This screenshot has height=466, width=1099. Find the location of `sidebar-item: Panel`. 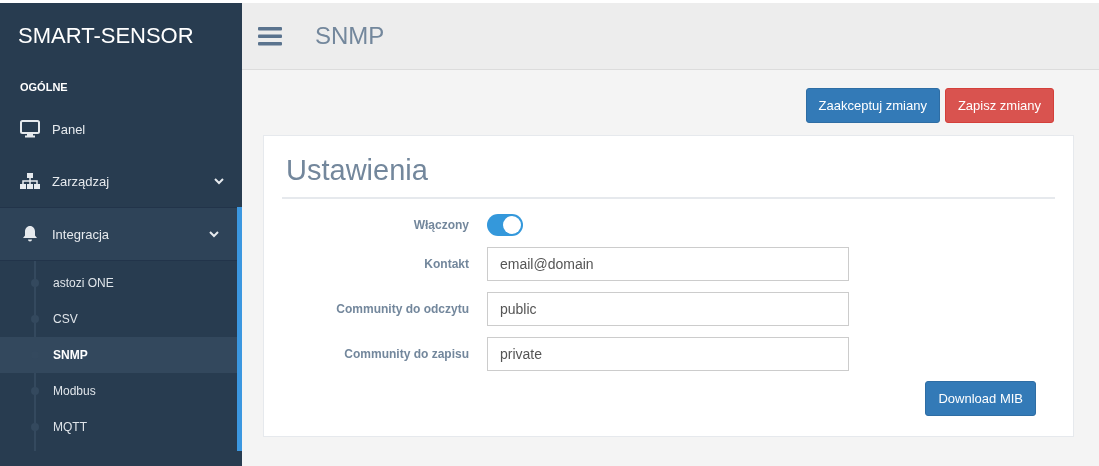

sidebar-item: Panel is located at coordinates (121, 129).